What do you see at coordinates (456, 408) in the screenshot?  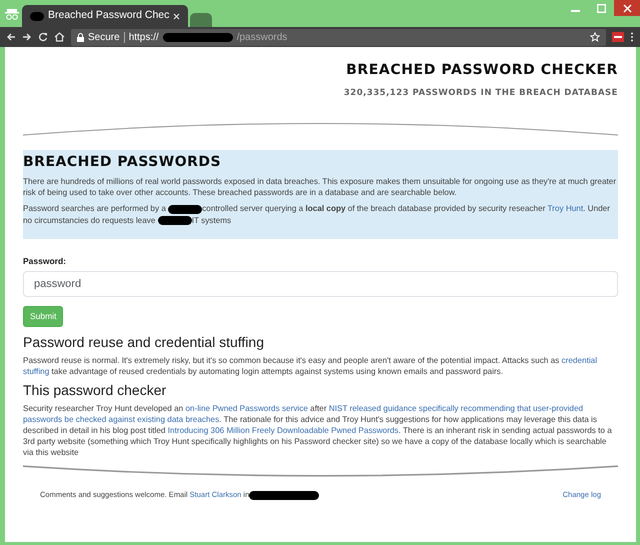 I see `text-link: NIST released guidance specifically recommending that user-provided` at bounding box center [456, 408].